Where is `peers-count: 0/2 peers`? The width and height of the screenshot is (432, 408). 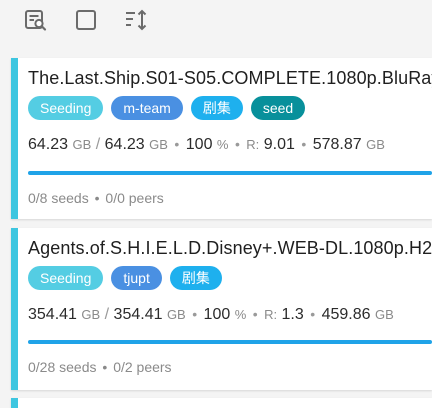
peers-count: 0/2 peers is located at coordinates (142, 367).